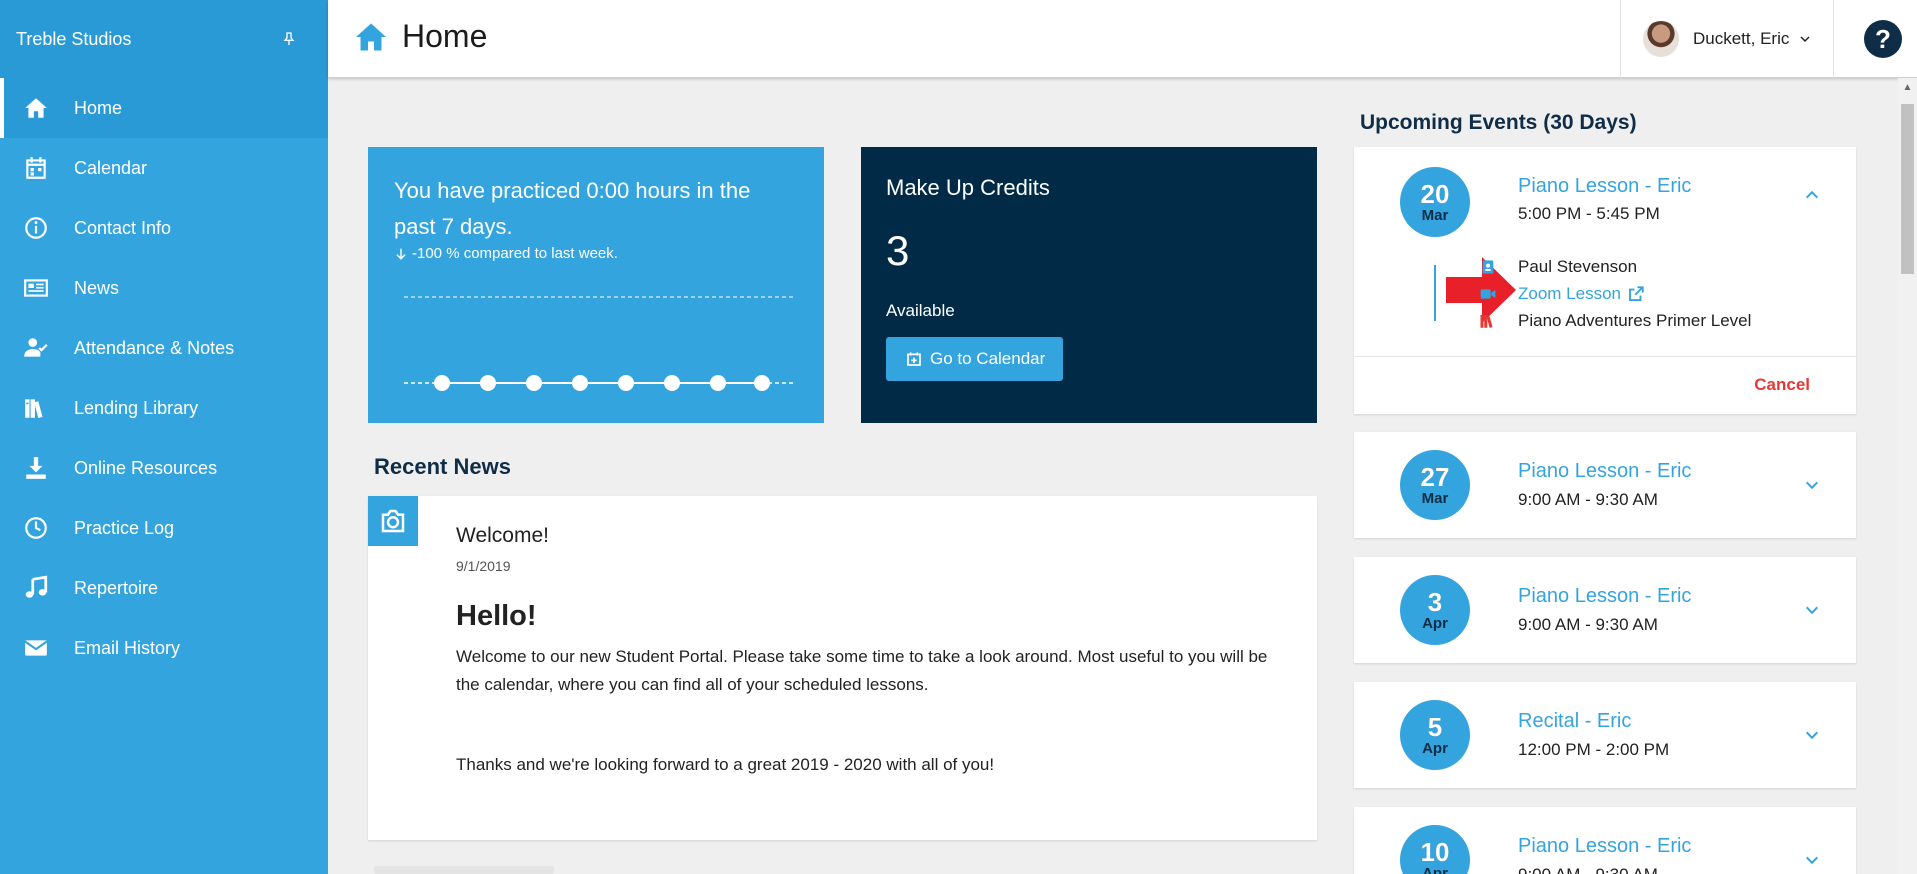  I want to click on event-book: Piano Adventures Primer Level, so click(1616, 321).